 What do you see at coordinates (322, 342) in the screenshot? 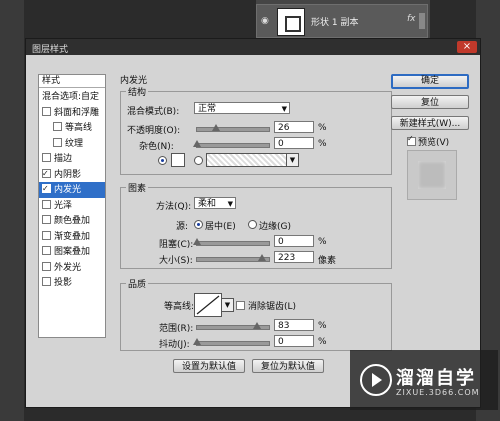
I see `jitter-unit: %` at bounding box center [322, 342].